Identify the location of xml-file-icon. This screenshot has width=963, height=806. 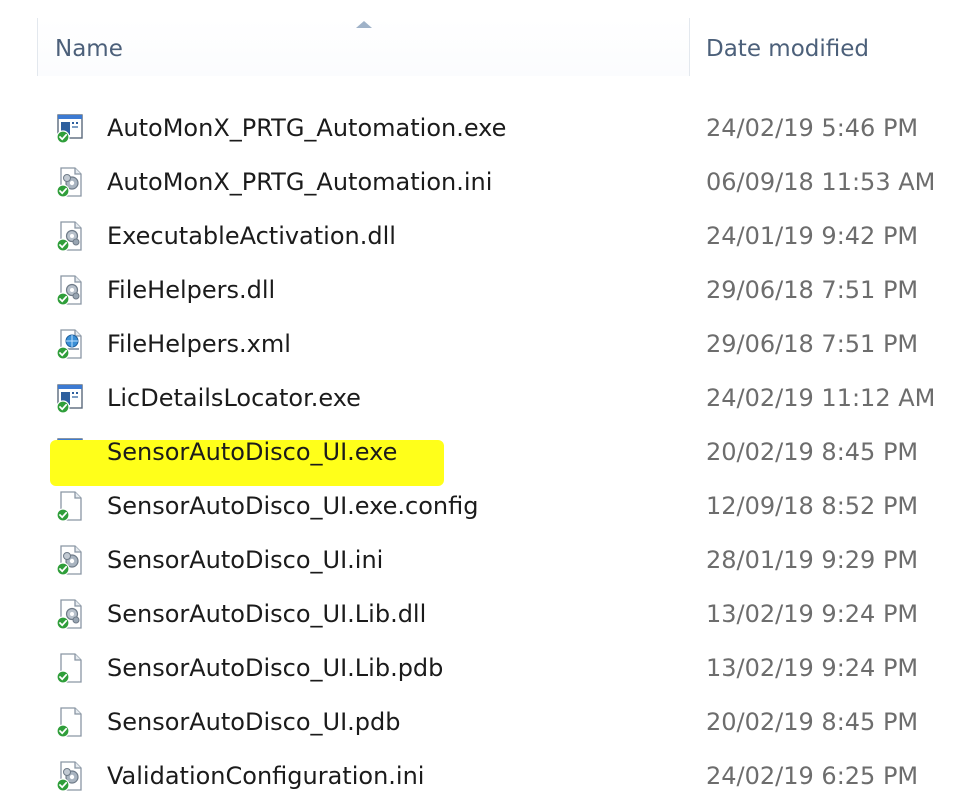
(70, 344).